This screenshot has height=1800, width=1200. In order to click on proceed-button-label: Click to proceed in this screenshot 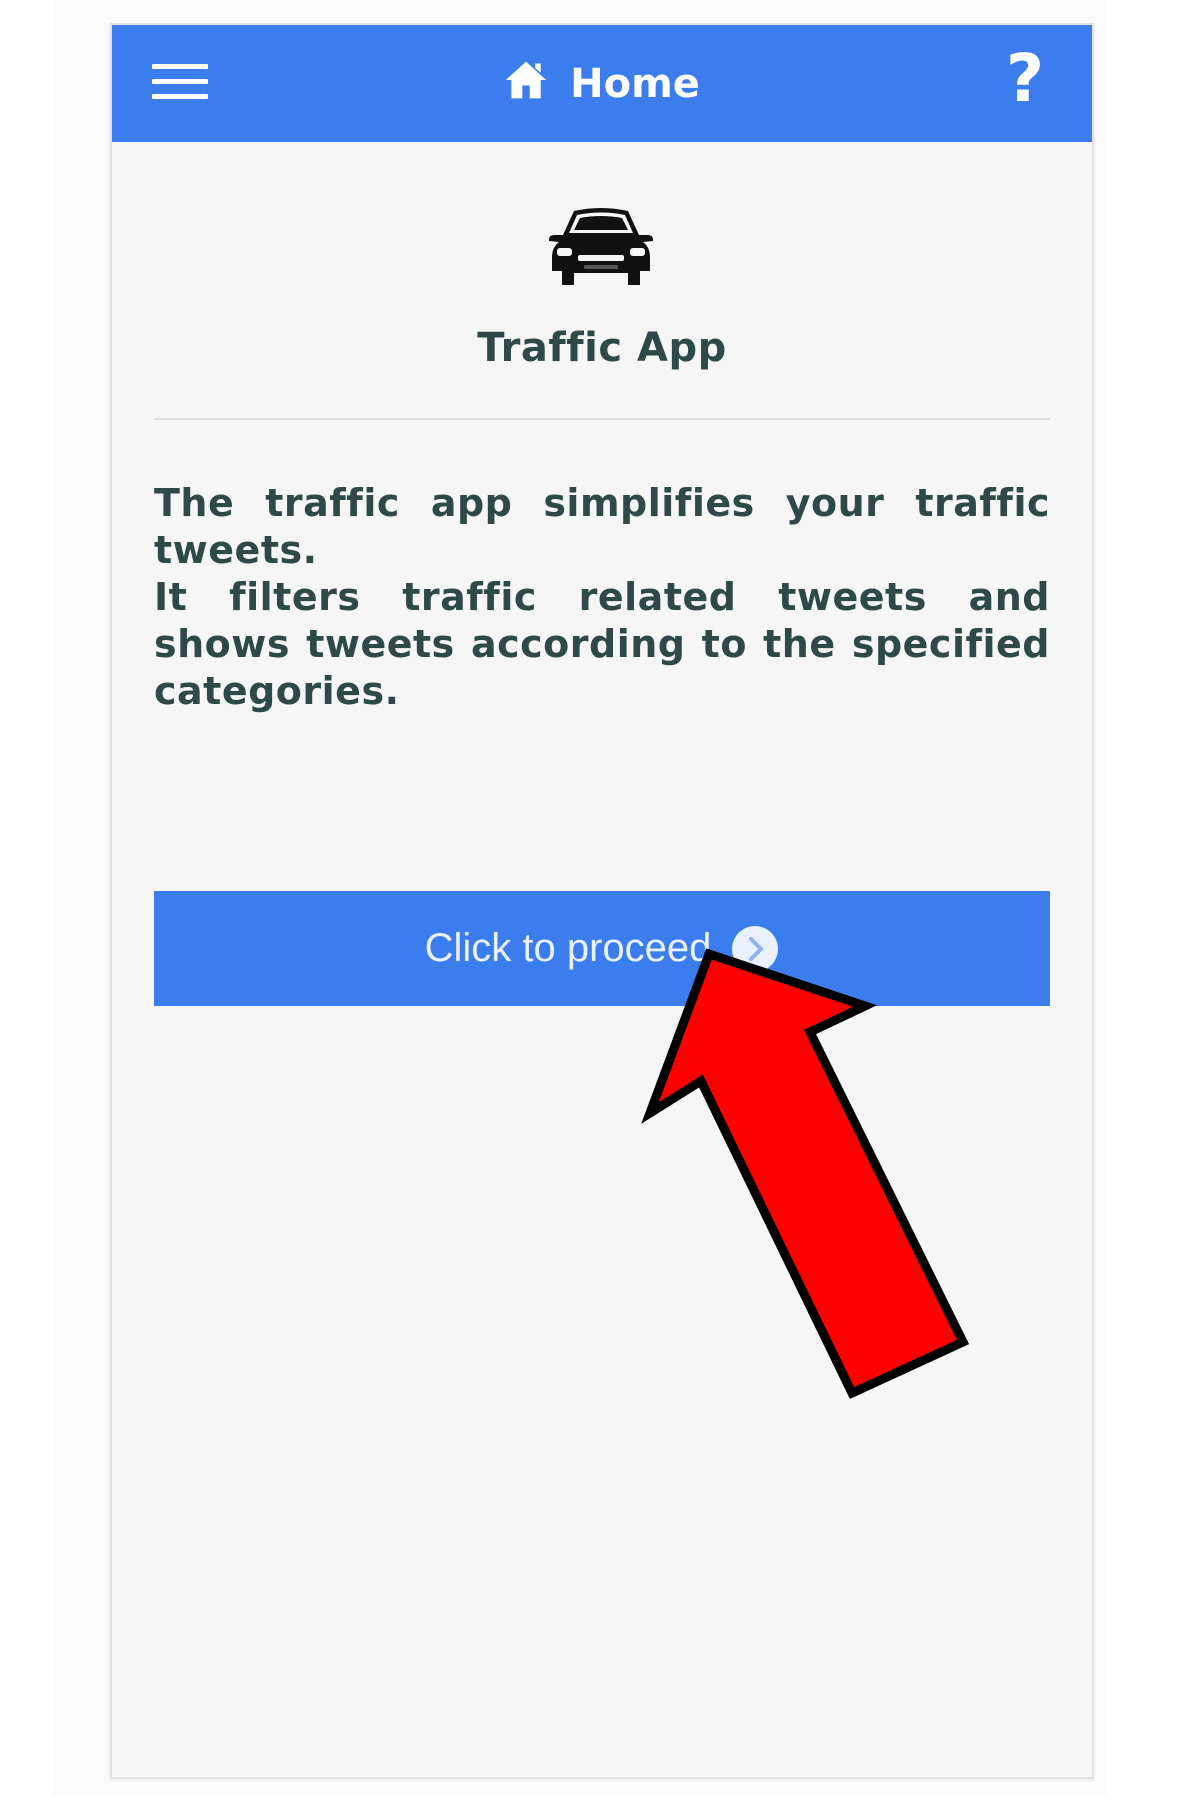, I will do `click(568, 948)`.